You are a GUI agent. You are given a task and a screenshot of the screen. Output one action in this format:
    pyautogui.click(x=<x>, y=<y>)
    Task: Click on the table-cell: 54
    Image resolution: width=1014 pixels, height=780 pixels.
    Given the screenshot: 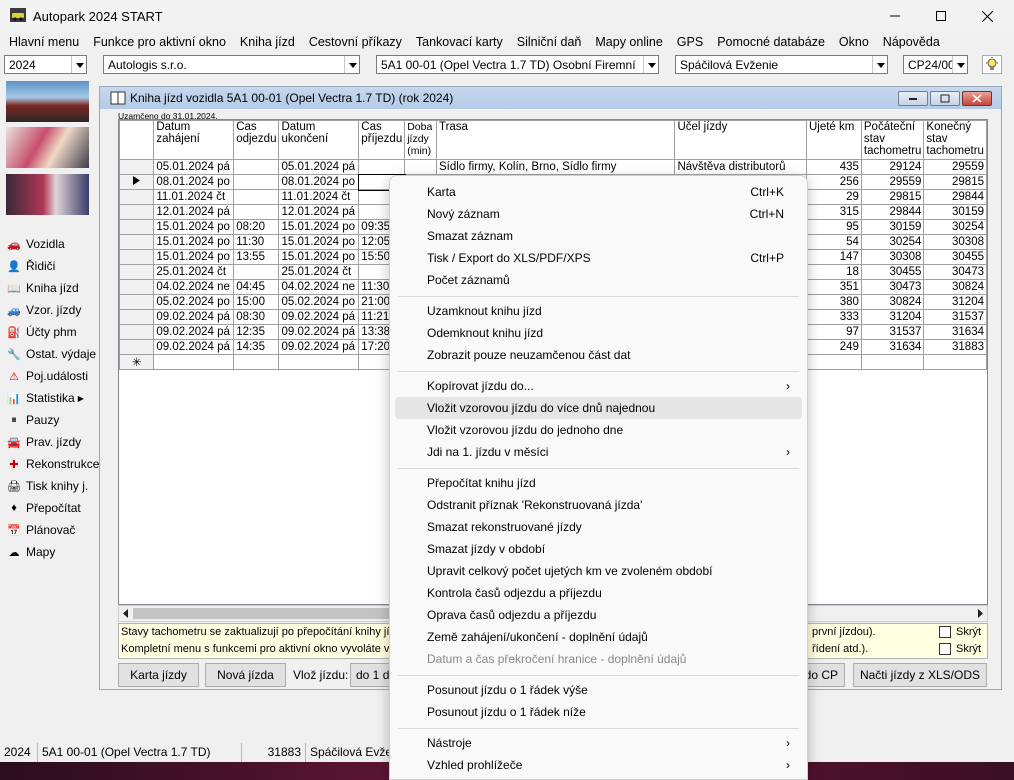 What is the action you would take?
    pyautogui.click(x=833, y=242)
    